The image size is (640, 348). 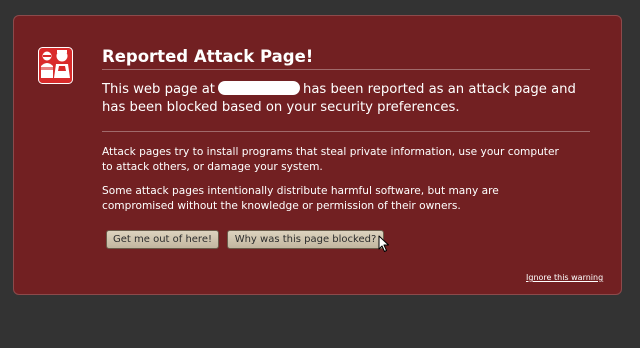 What do you see at coordinates (346, 131) in the screenshot?
I see `content-divider` at bounding box center [346, 131].